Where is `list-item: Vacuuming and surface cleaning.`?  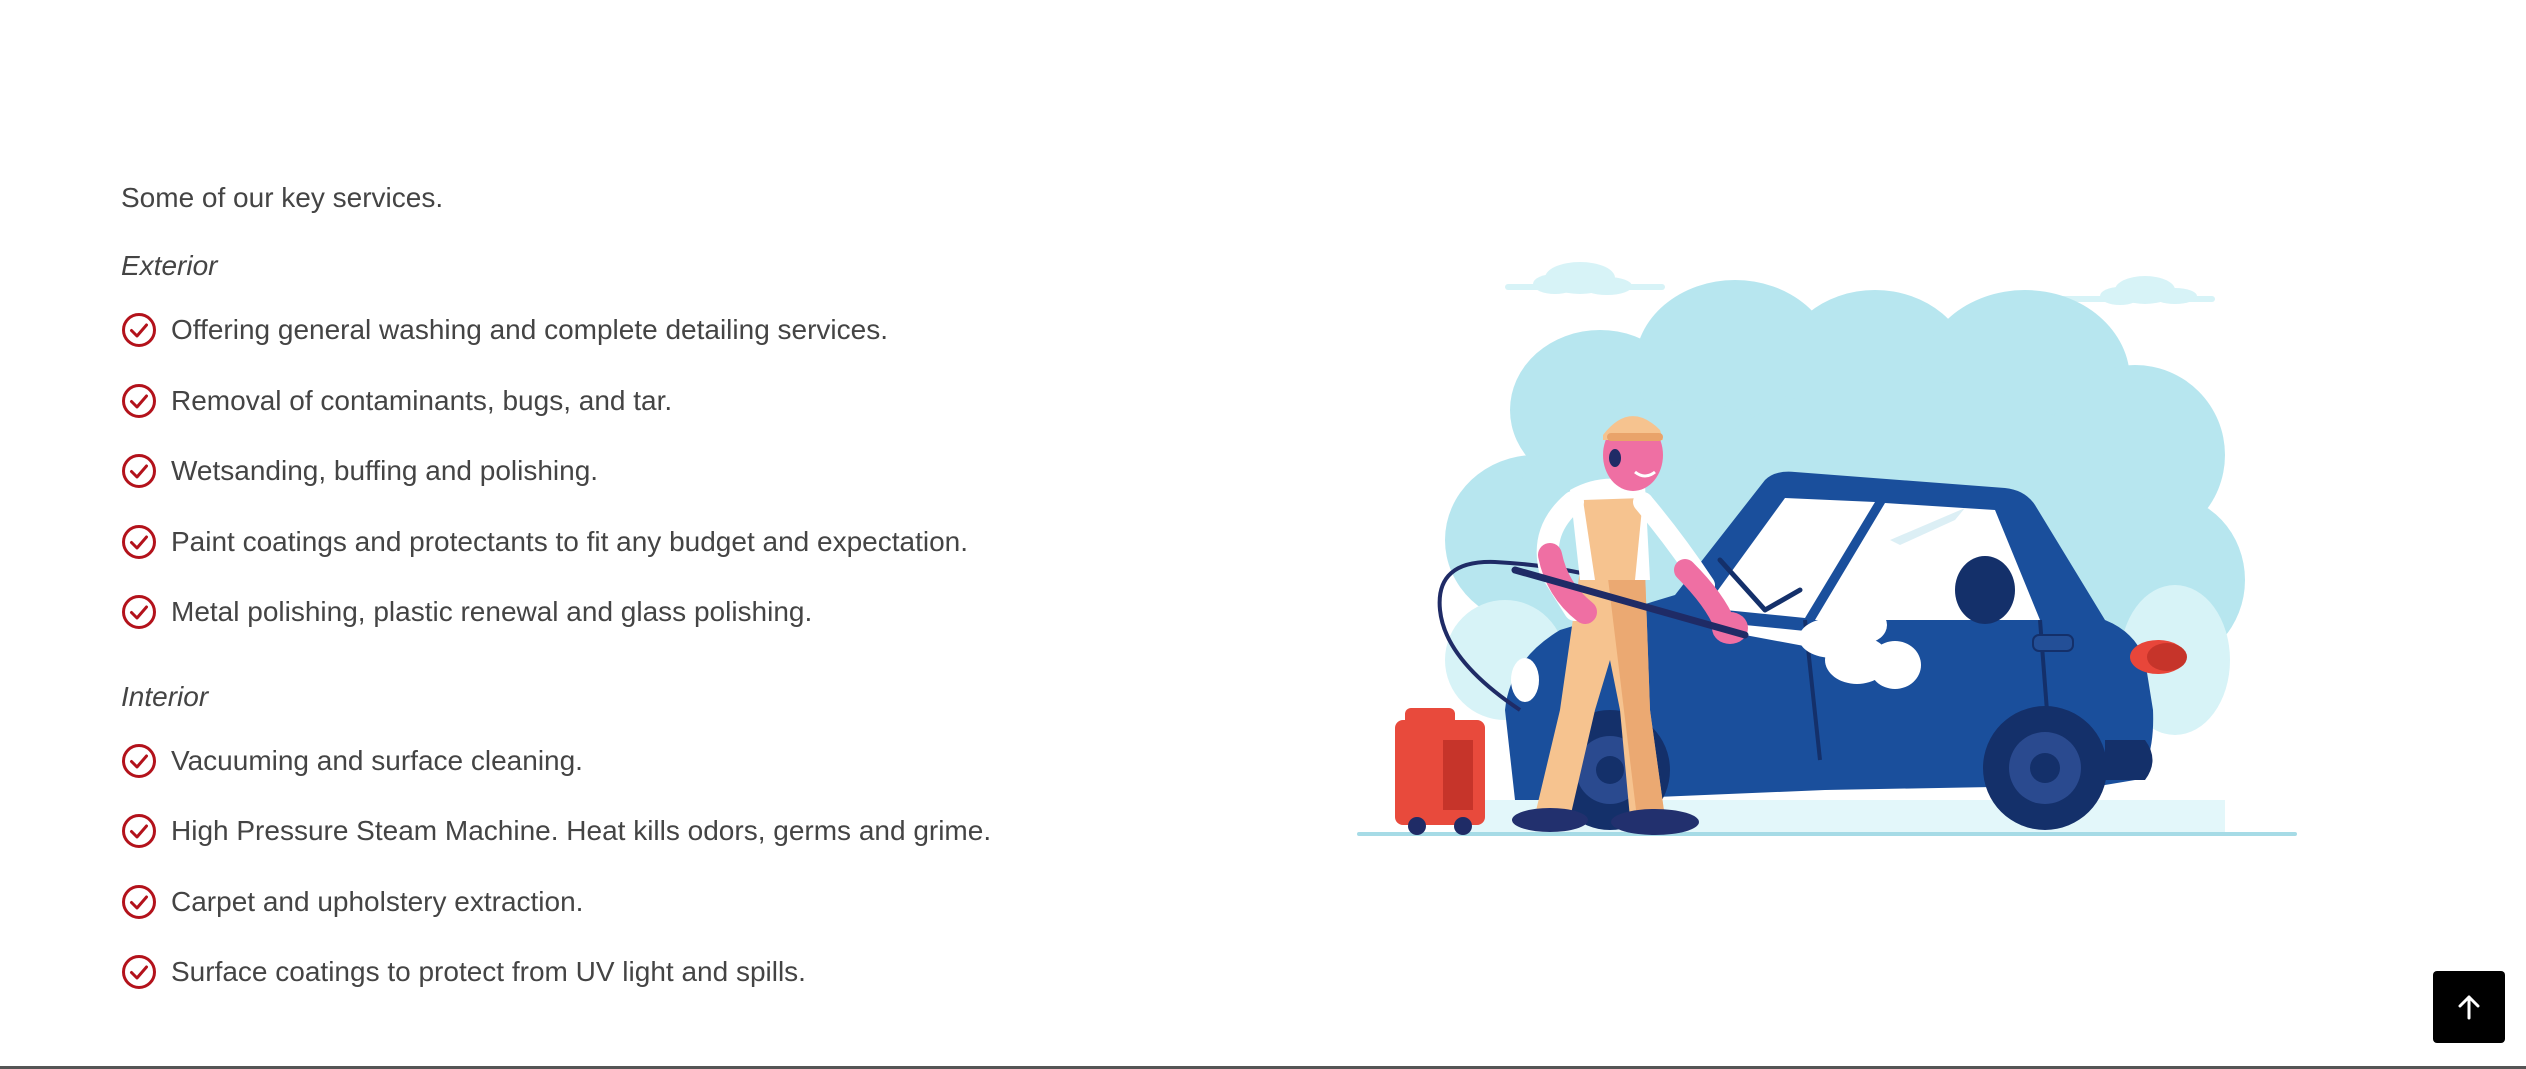 list-item: Vacuuming and surface cleaning. is located at coordinates (621, 761).